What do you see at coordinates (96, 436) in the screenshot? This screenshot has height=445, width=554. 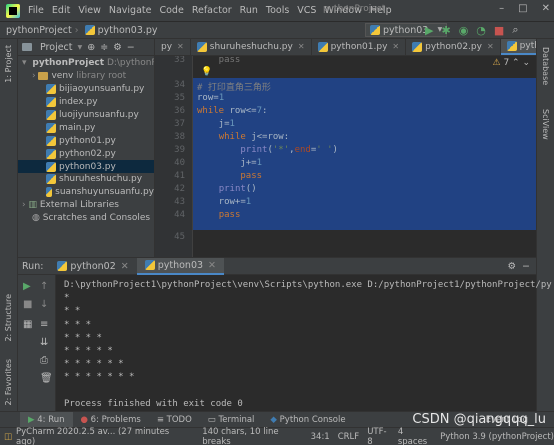 I see `status-message: PyCharm 2020.2.5 av... (27 minutes ago)` at bounding box center [96, 436].